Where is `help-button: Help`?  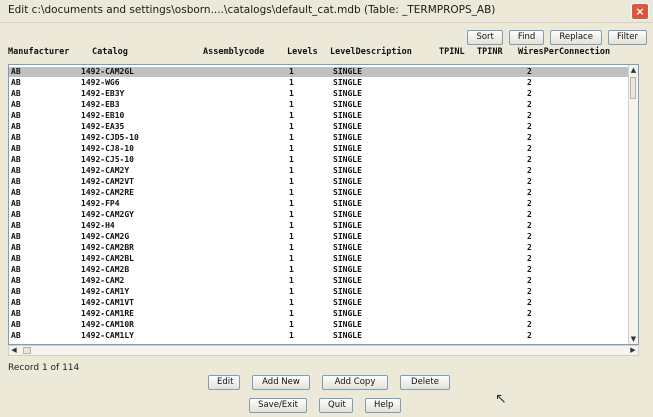 help-button: Help is located at coordinates (383, 405).